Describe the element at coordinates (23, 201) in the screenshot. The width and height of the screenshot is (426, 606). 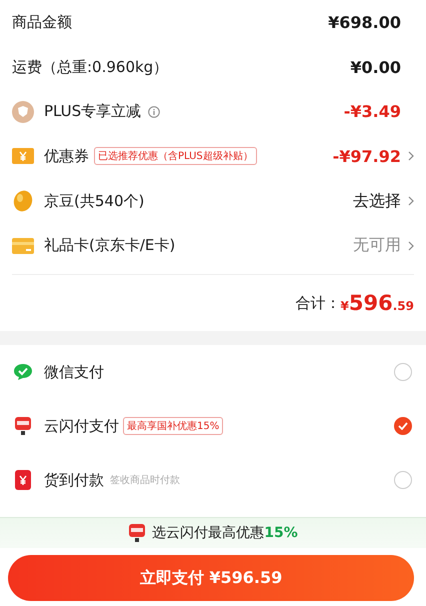
I see `bean-icon` at that location.